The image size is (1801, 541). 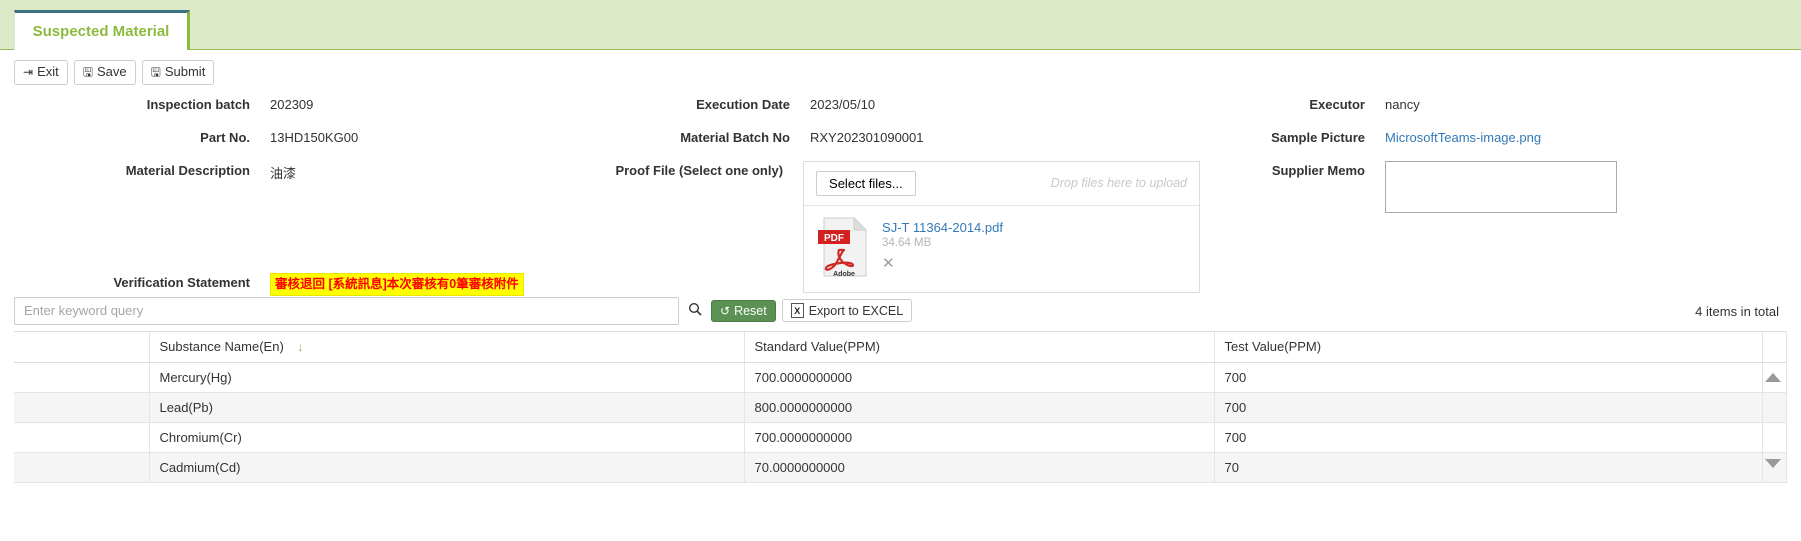 I want to click on field-label: Verification Statement, so click(x=181, y=282).